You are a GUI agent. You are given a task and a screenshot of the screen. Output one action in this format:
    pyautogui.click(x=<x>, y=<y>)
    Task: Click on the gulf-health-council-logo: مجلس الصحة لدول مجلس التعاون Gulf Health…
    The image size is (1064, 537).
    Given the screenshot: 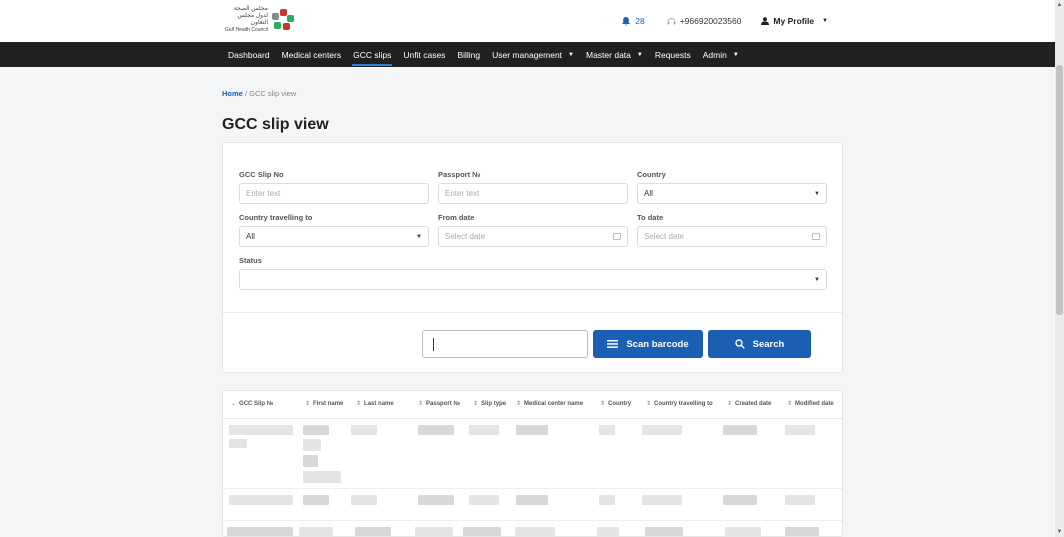 What is the action you would take?
    pyautogui.click(x=262, y=20)
    